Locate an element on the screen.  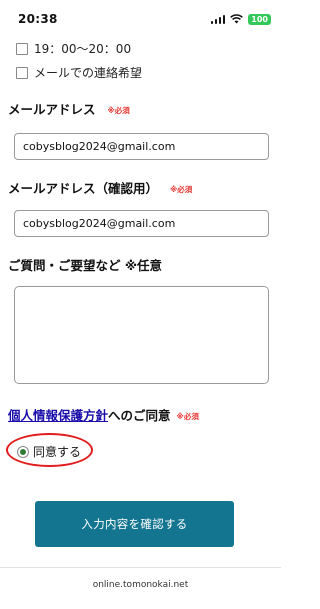
agree-label: 同意する is located at coordinates (57, 452).